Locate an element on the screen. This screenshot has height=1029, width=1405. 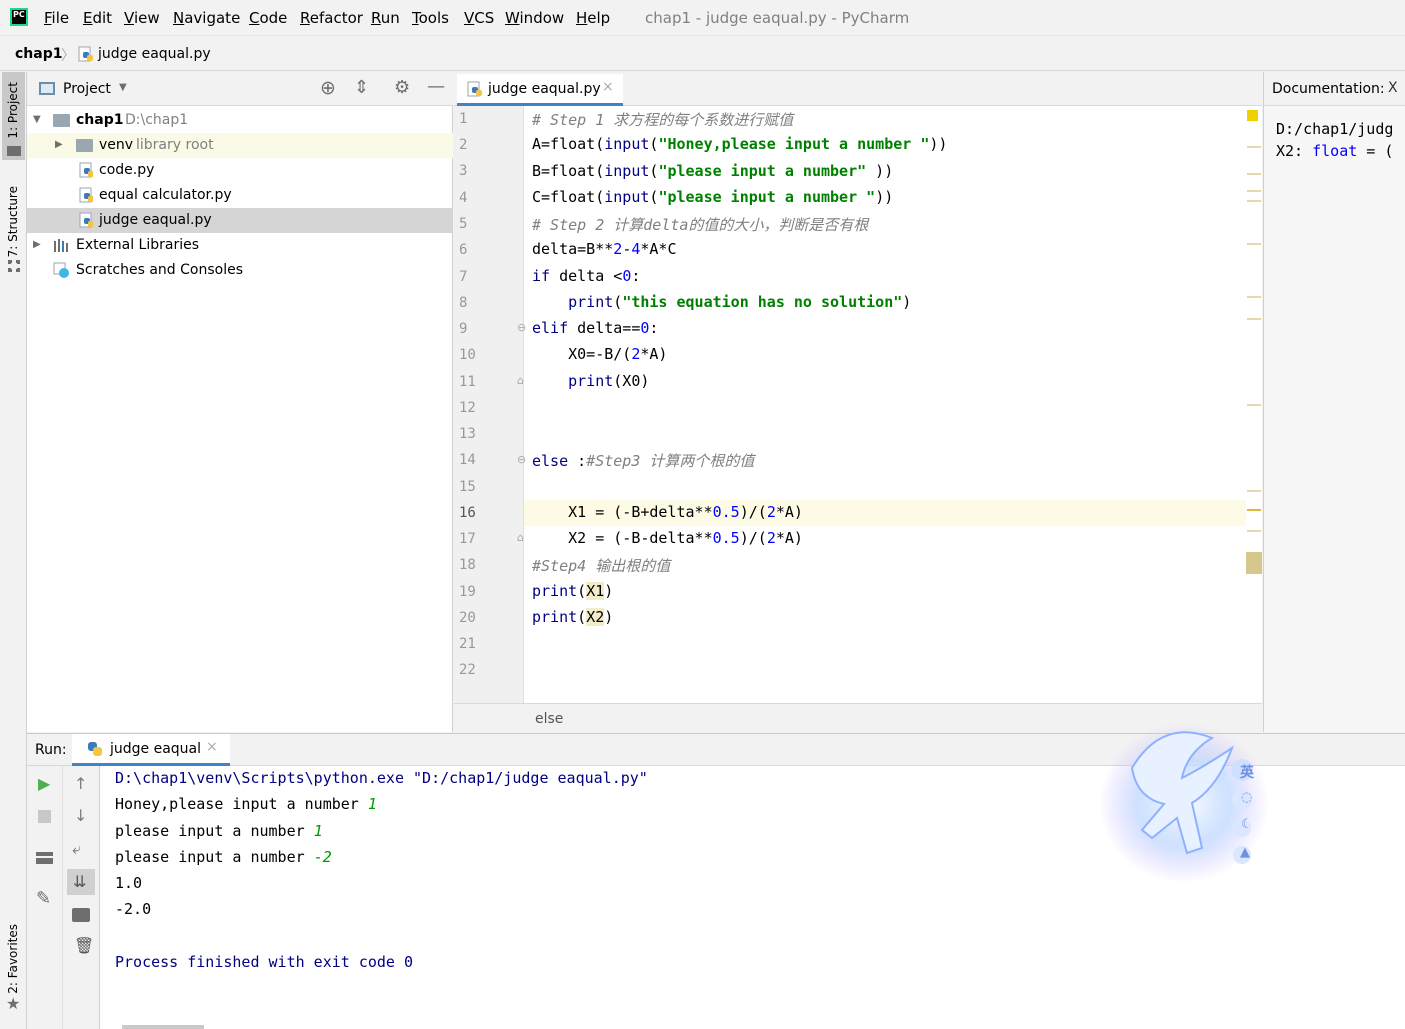
line-number: 7 is located at coordinates (463, 277).